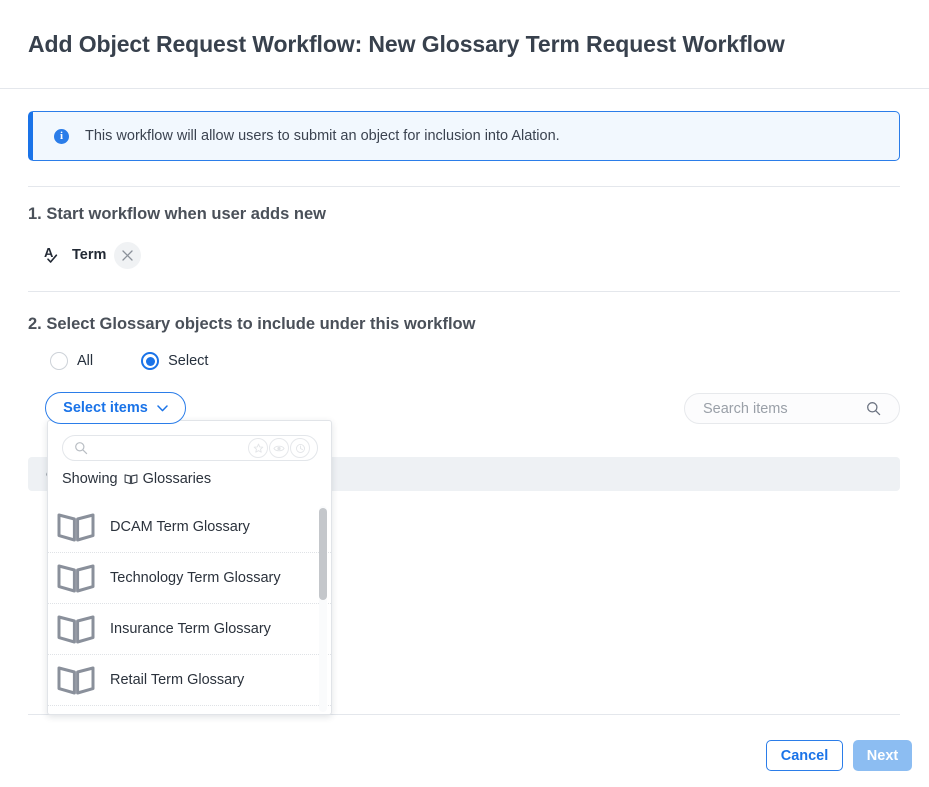  I want to click on radio-mark-all, so click(59, 361).